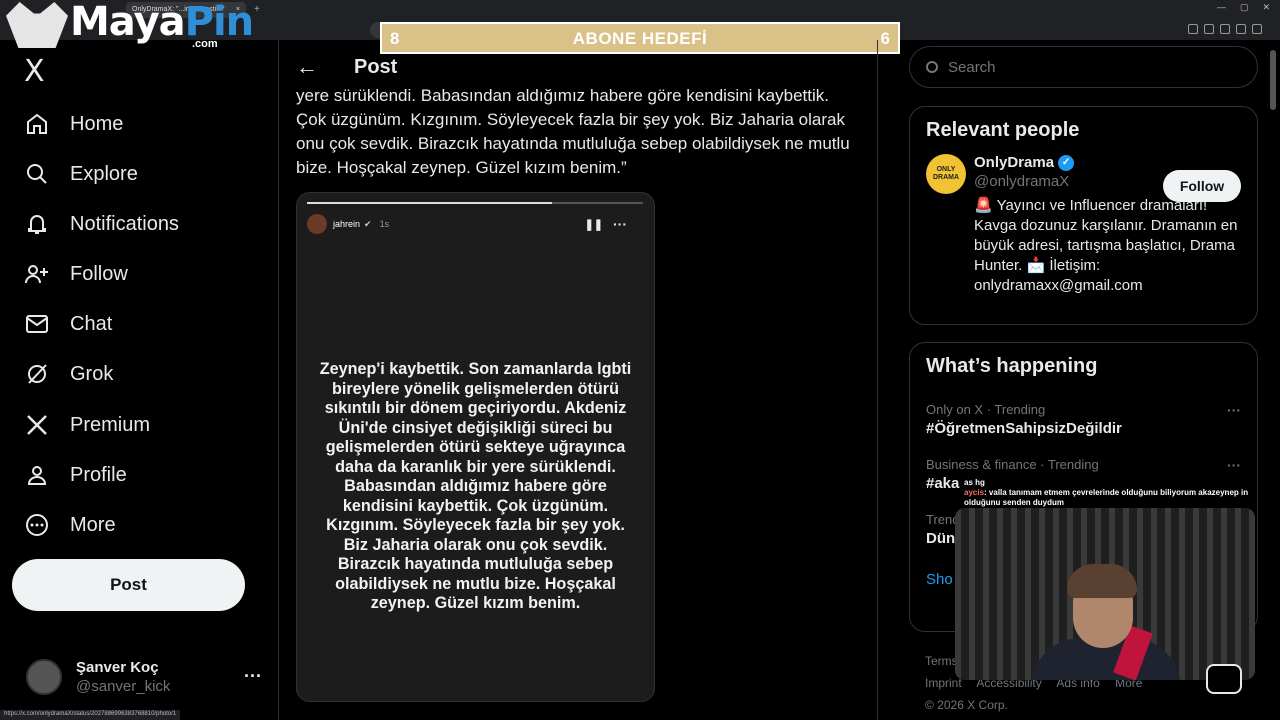 Image resolution: width=1280 pixels, height=720 pixels. What do you see at coordinates (117, 667) in the screenshot?
I see `account-name: Şanver Koç` at bounding box center [117, 667].